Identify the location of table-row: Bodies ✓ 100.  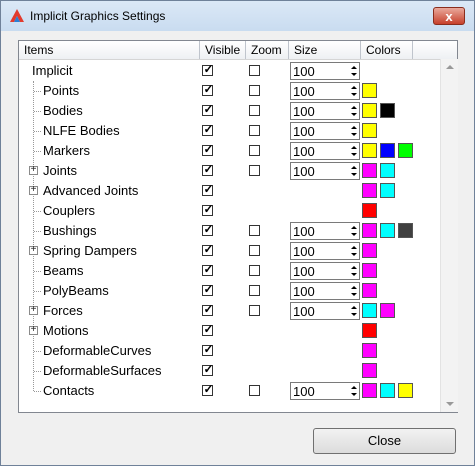
(229, 111).